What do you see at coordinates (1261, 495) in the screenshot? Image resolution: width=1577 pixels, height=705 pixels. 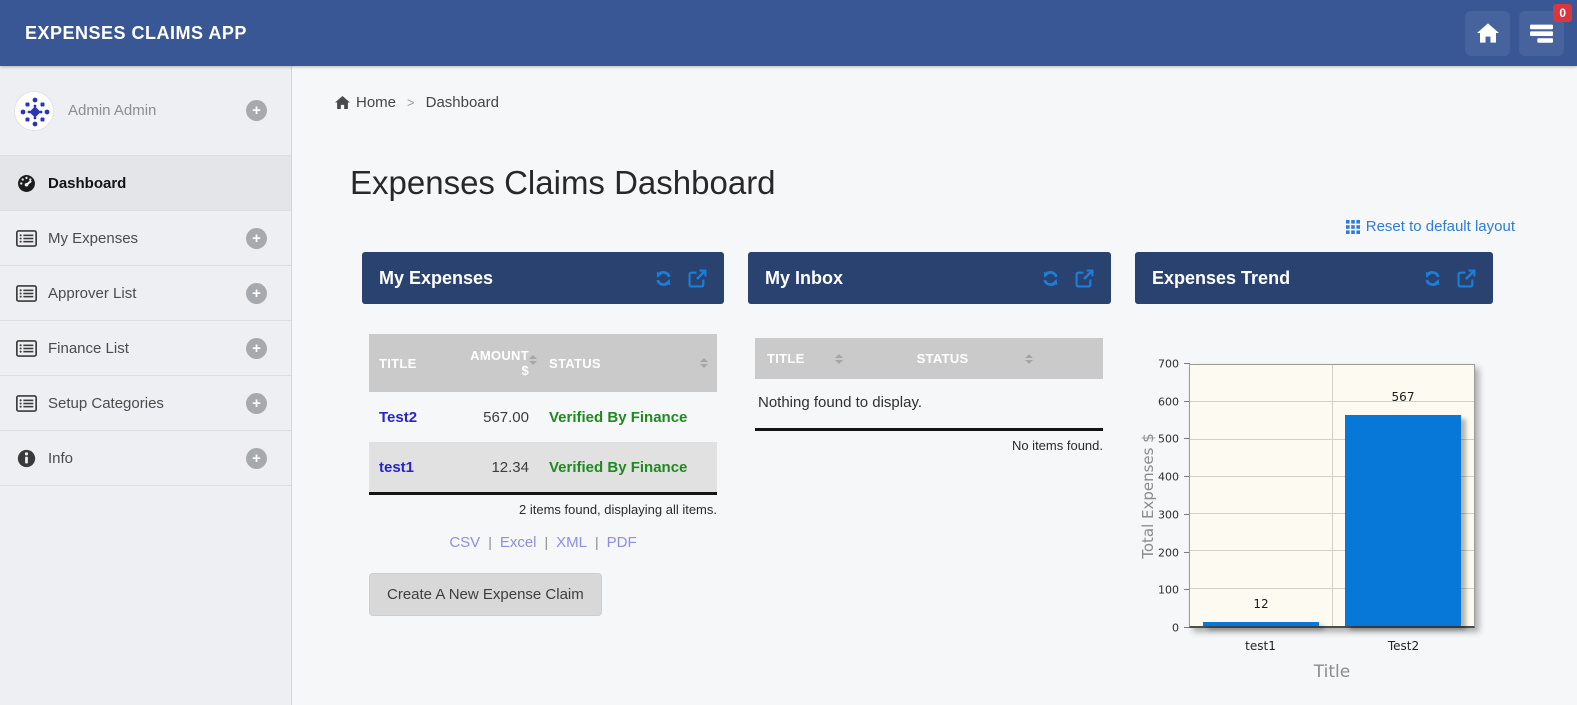 I see `bar-slot: 12` at bounding box center [1261, 495].